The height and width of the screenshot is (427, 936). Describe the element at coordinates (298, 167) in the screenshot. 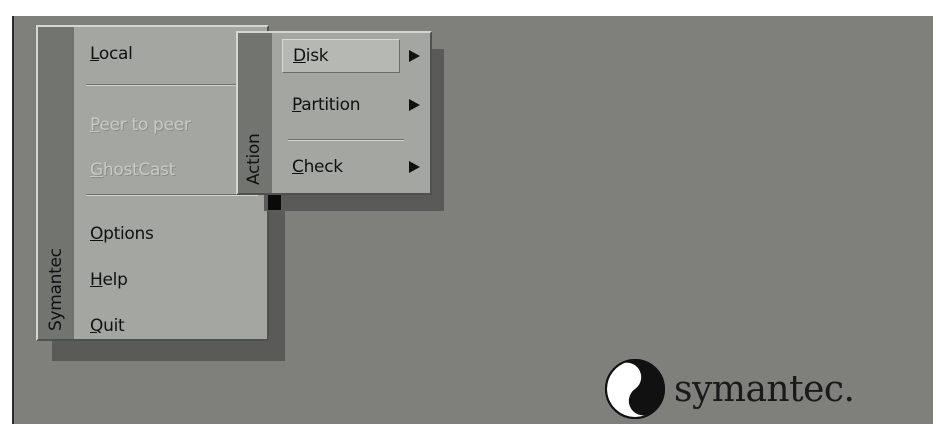

I see `submenu-item-check-mnemonic: C` at that location.